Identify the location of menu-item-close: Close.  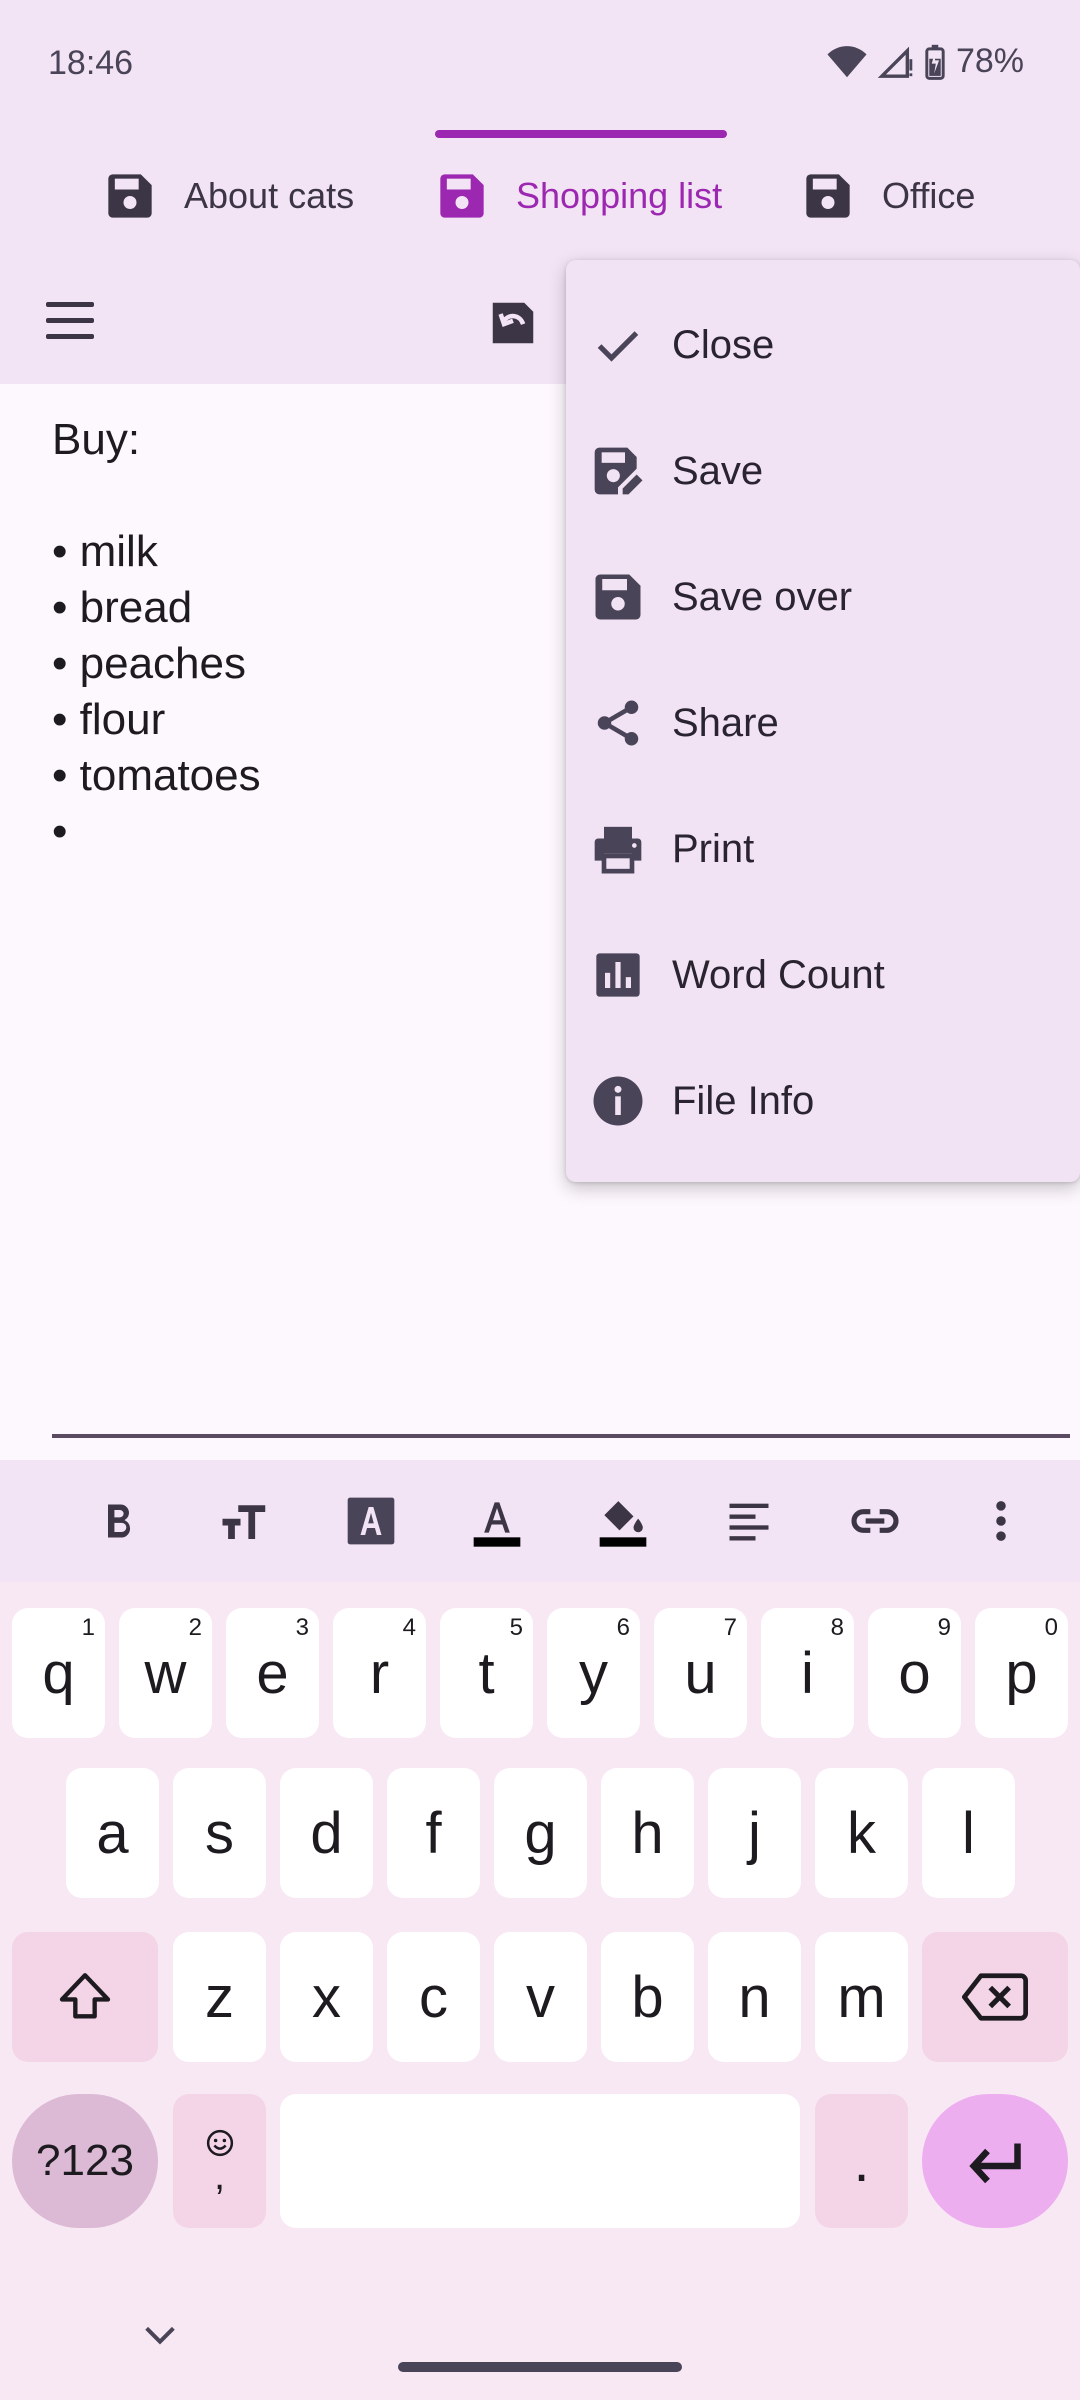
(823, 345).